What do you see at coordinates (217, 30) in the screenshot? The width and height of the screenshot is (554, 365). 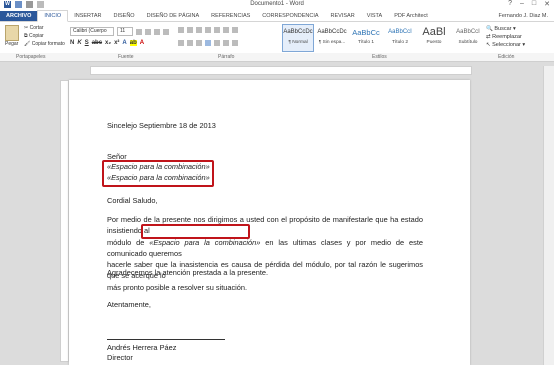 I see `increase-indent-icon` at bounding box center [217, 30].